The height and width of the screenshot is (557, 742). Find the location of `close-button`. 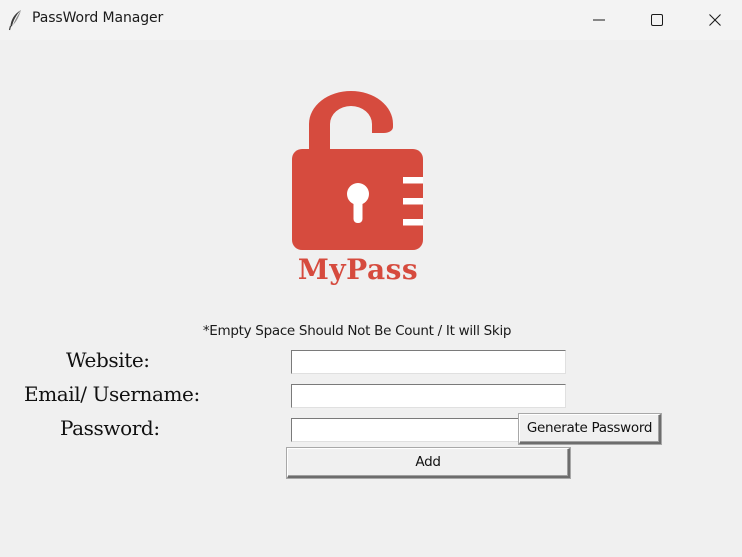

close-button is located at coordinates (714, 20).